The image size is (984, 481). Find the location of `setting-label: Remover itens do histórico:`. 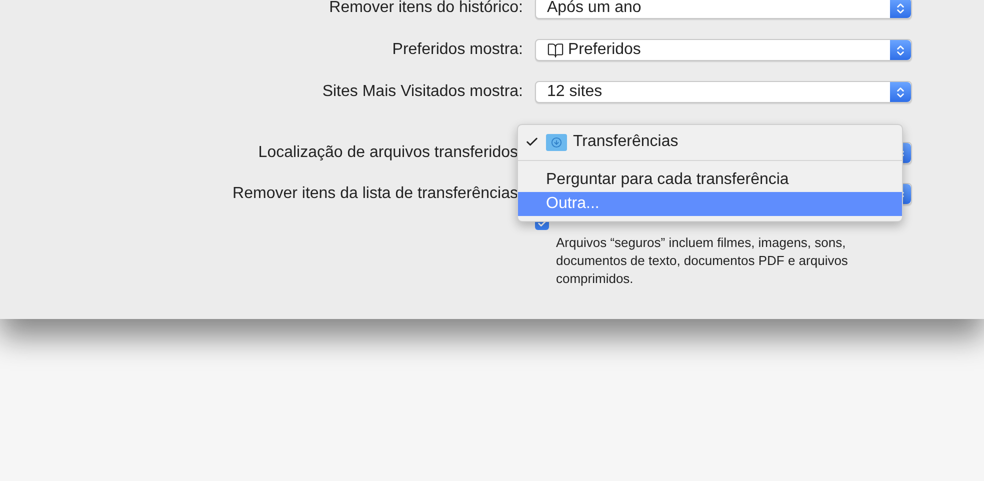

setting-label: Remover itens do histórico: is located at coordinates (425, 9).